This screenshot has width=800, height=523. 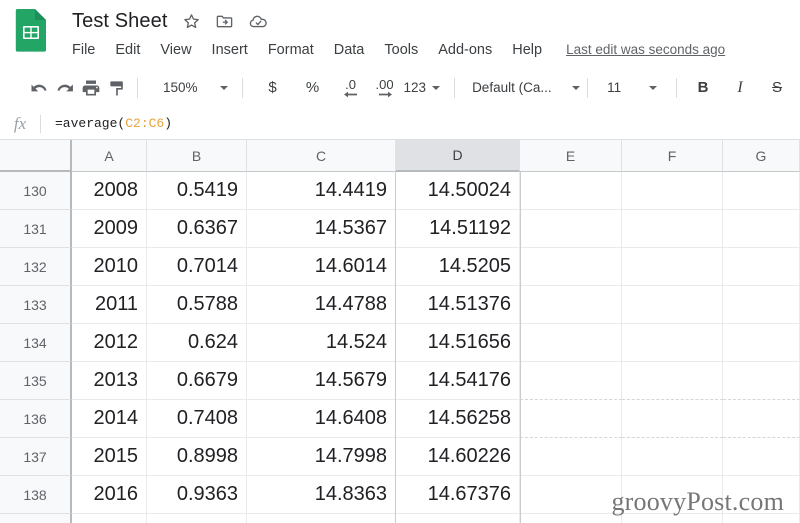 I want to click on cell-c137: 14.7998, so click(x=321, y=457).